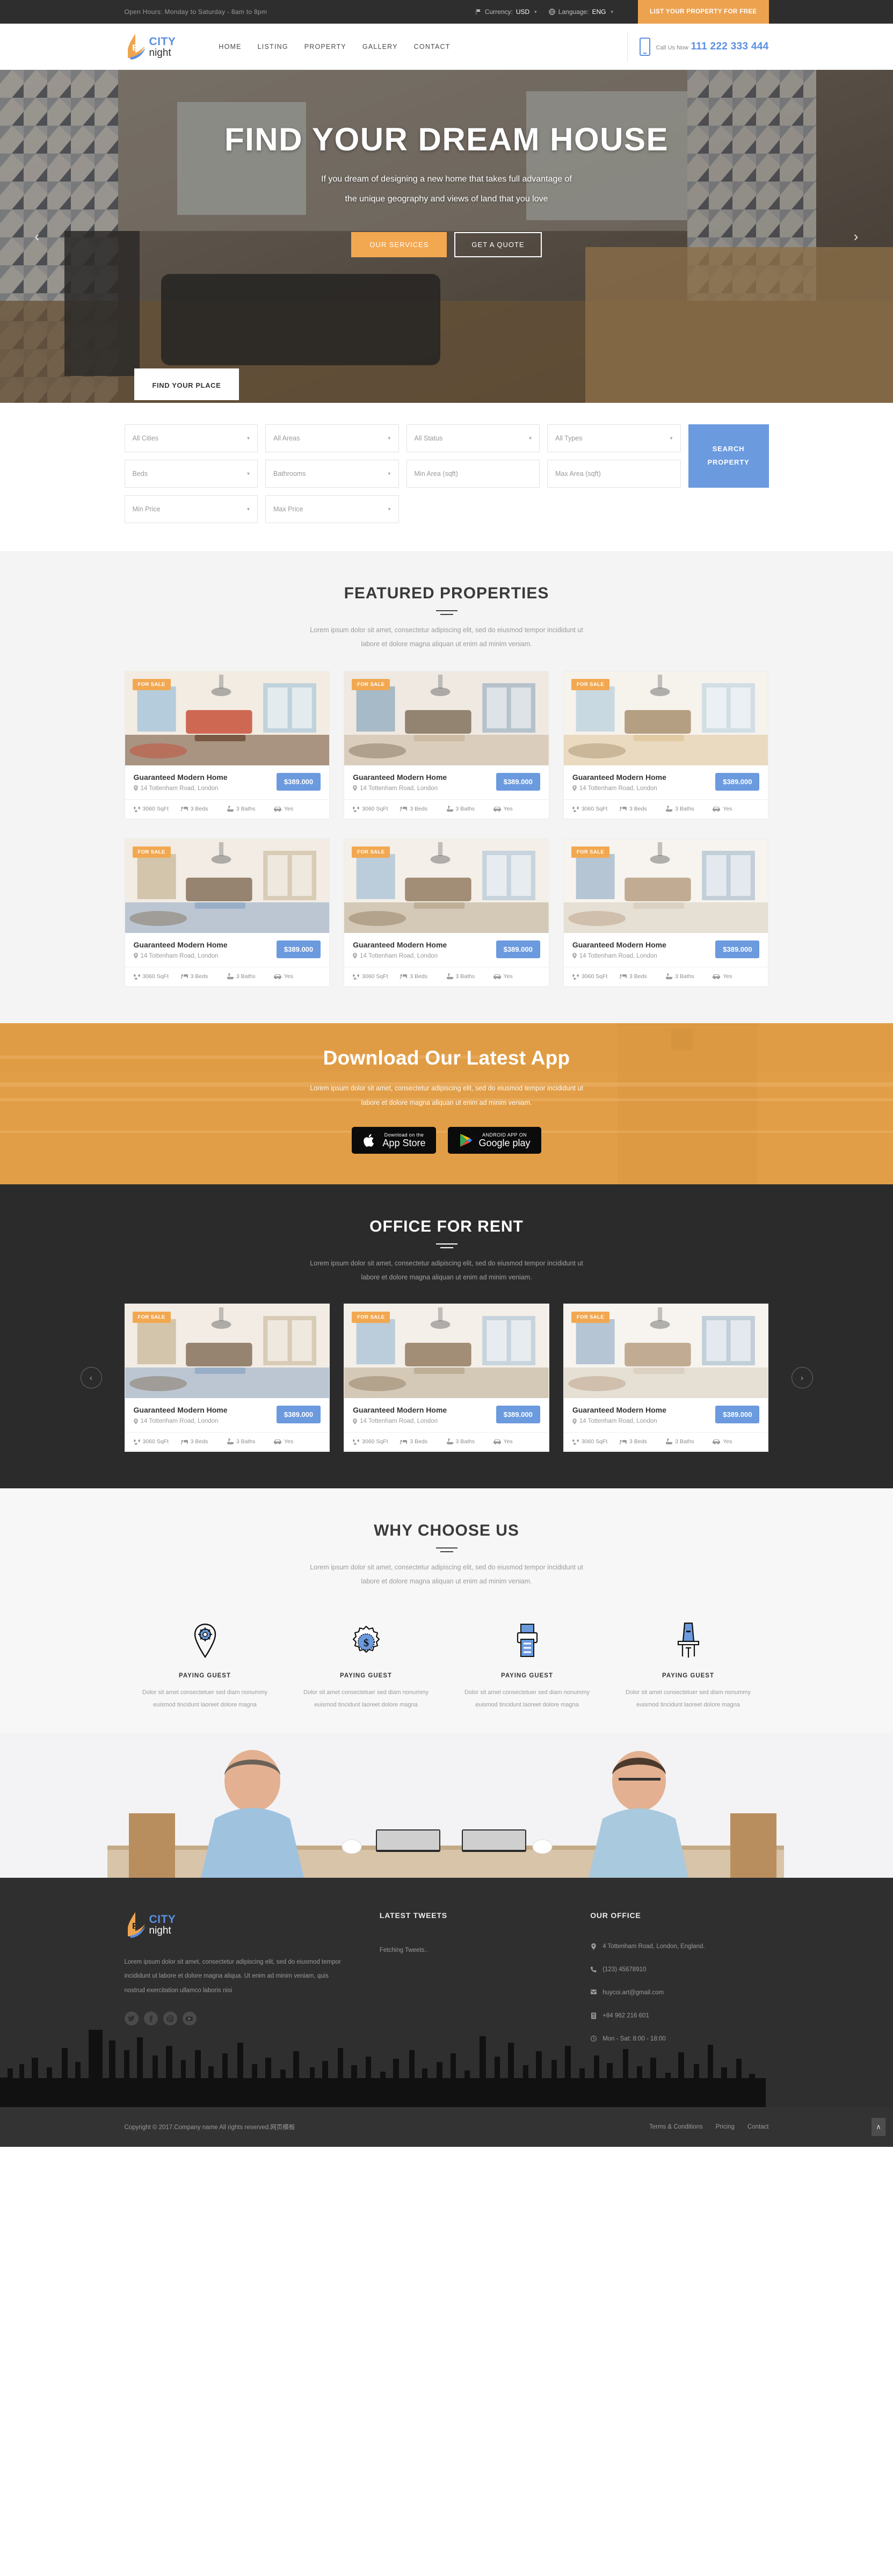  I want to click on search-field-min-area: Min Area (sqft), so click(473, 474).